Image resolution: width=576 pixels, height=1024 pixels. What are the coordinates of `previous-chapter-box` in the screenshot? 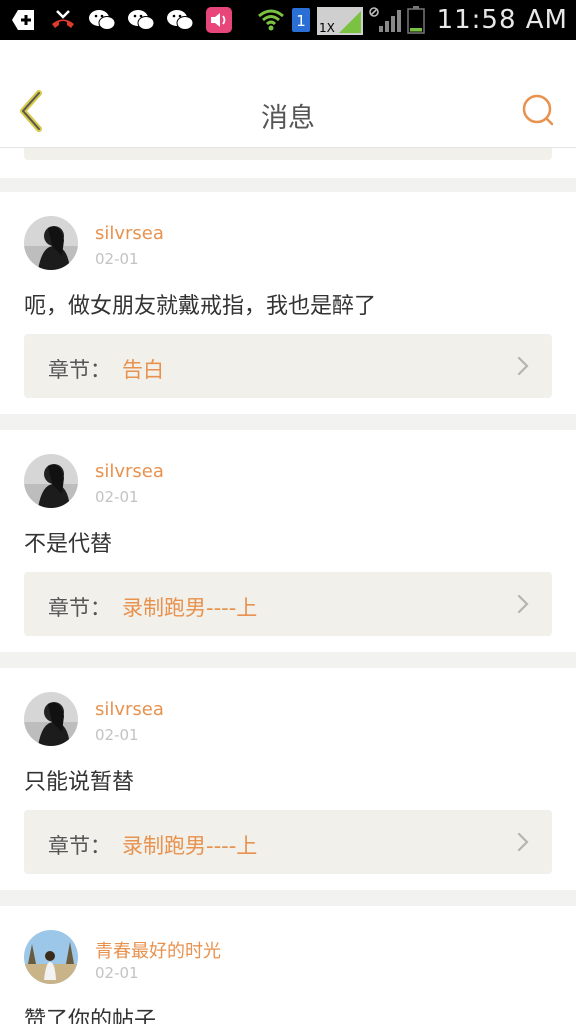 It's located at (288, 154).